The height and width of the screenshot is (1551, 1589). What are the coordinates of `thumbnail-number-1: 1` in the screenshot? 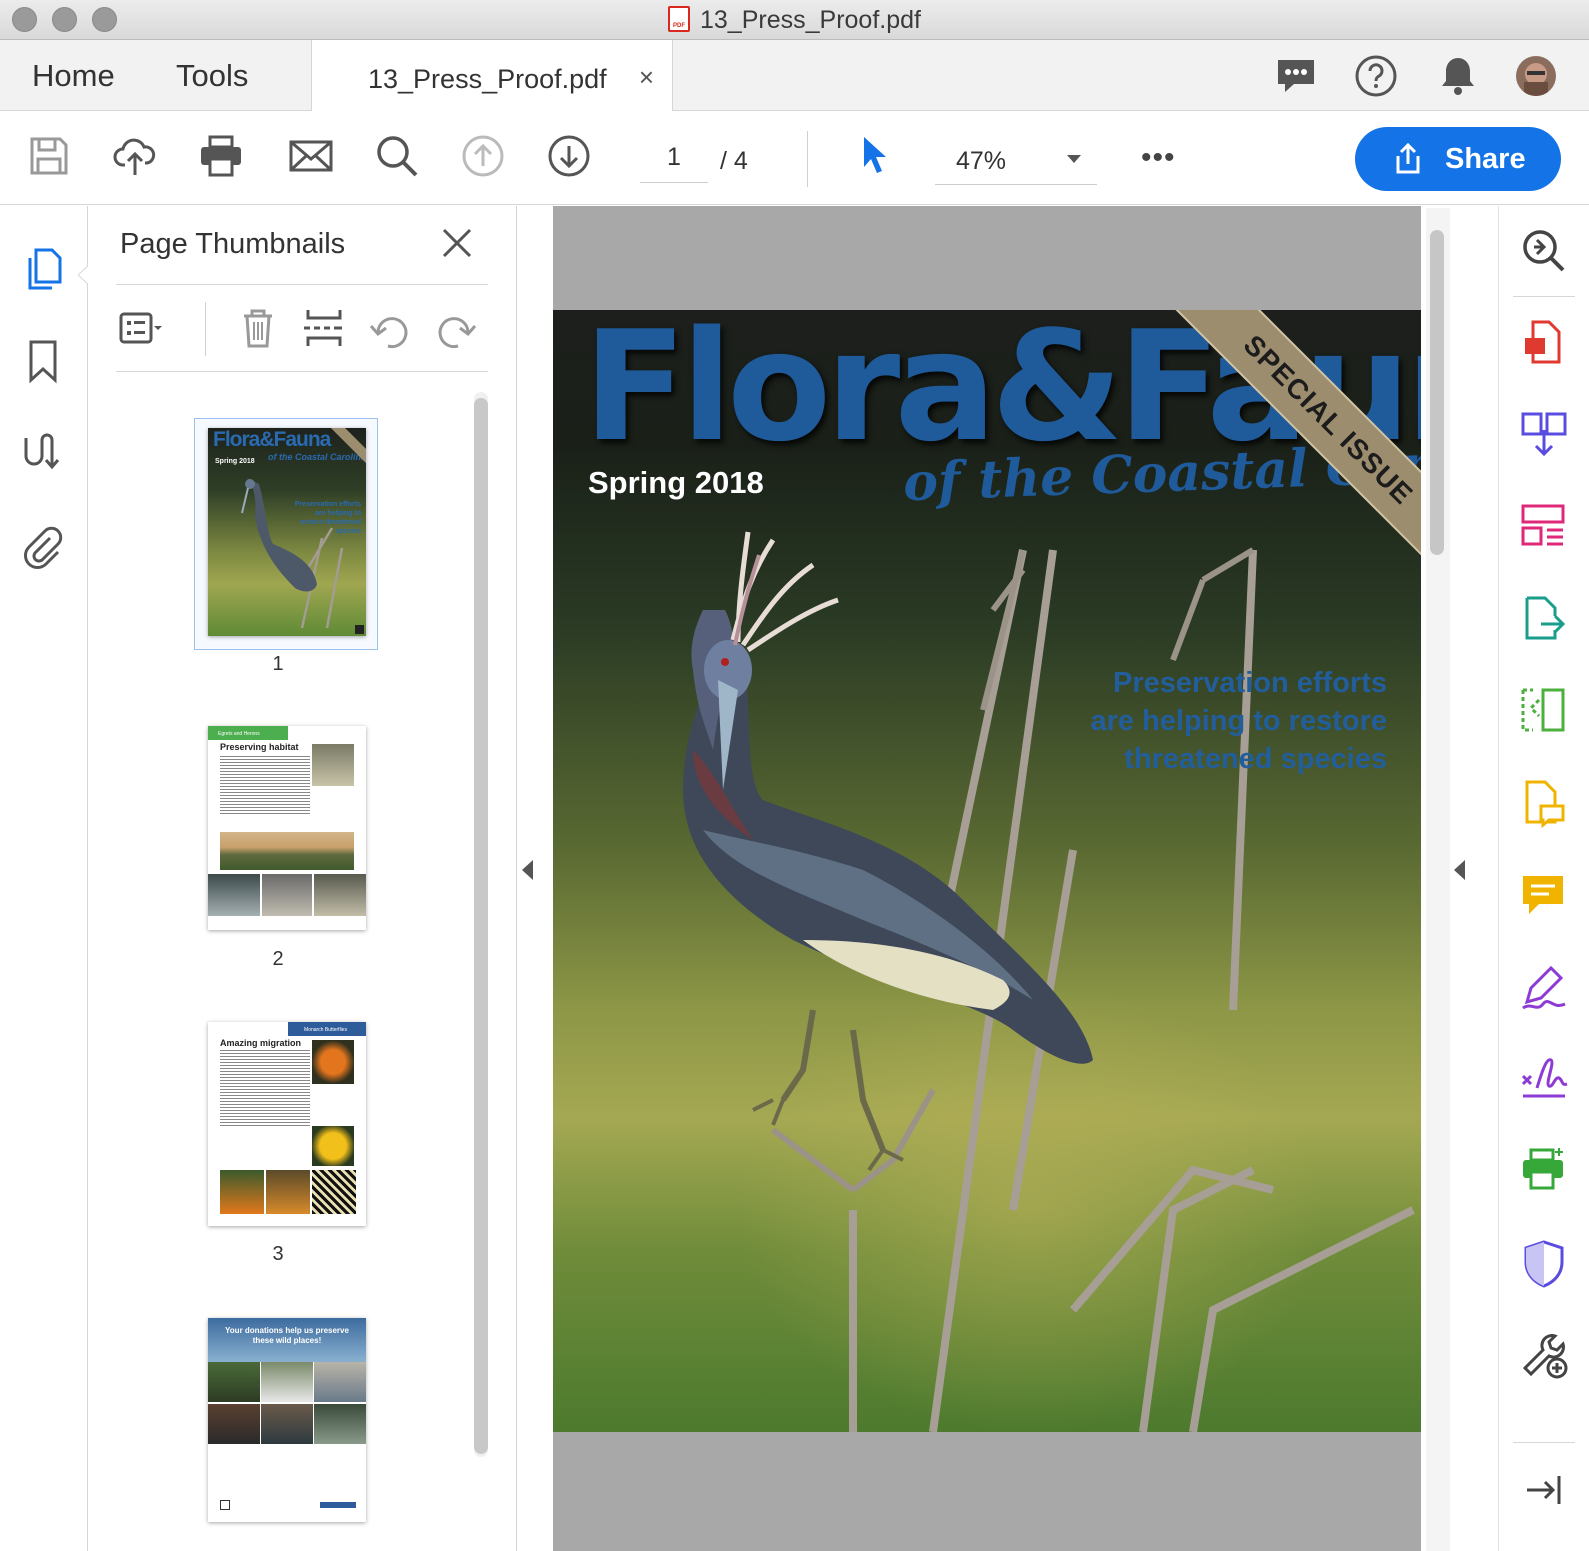 It's located at (278, 664).